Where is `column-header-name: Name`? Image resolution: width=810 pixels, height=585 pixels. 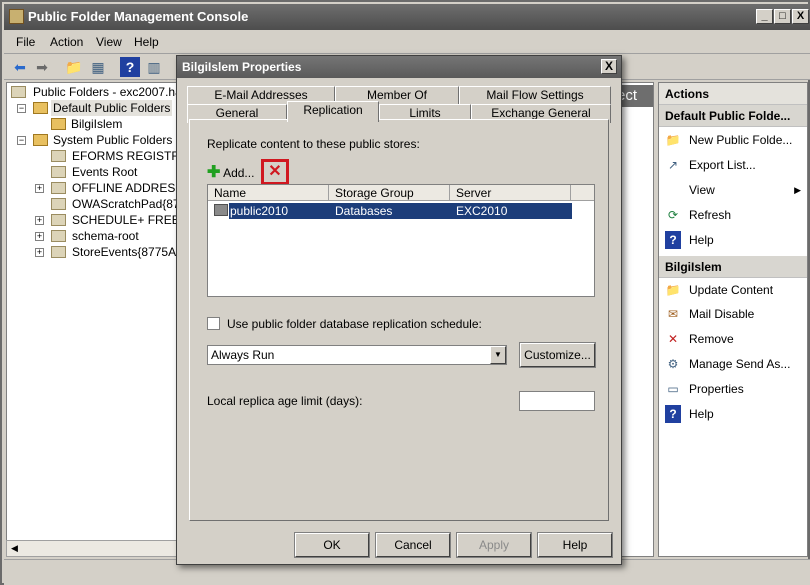
column-header-name: Name is located at coordinates (268, 193).